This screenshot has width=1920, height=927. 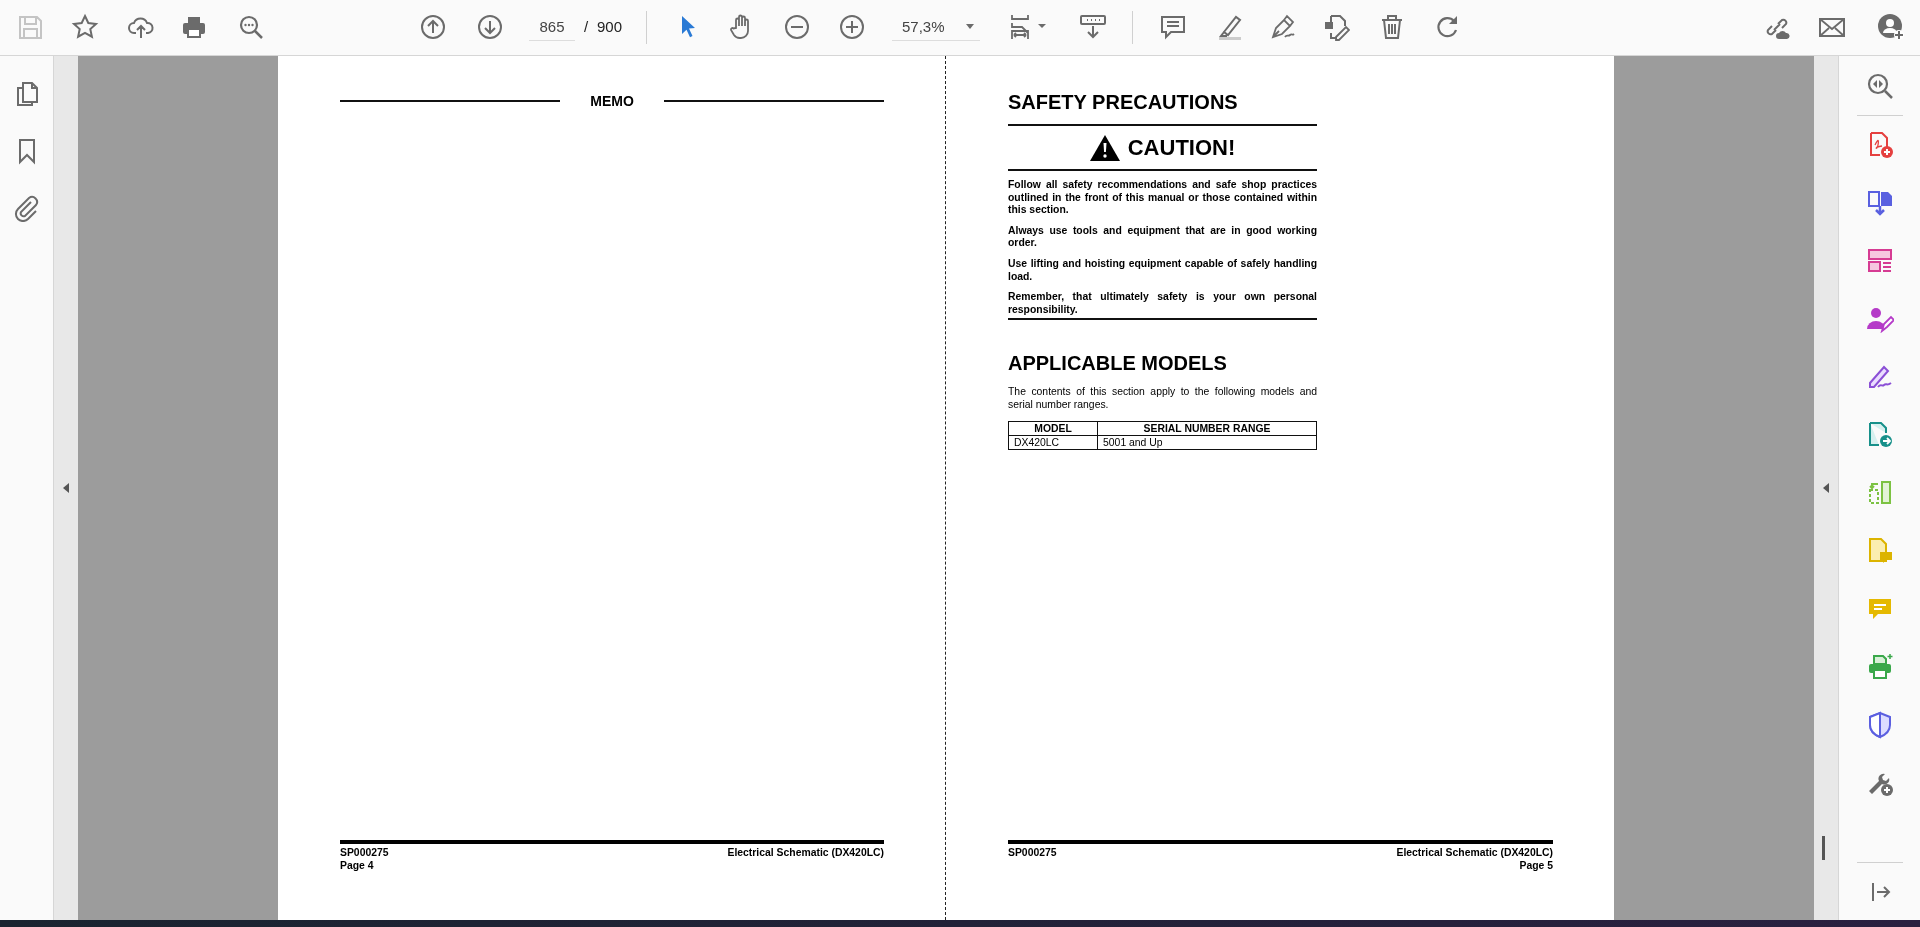 What do you see at coordinates (1879, 319) in the screenshot?
I see `user-pen-icon` at bounding box center [1879, 319].